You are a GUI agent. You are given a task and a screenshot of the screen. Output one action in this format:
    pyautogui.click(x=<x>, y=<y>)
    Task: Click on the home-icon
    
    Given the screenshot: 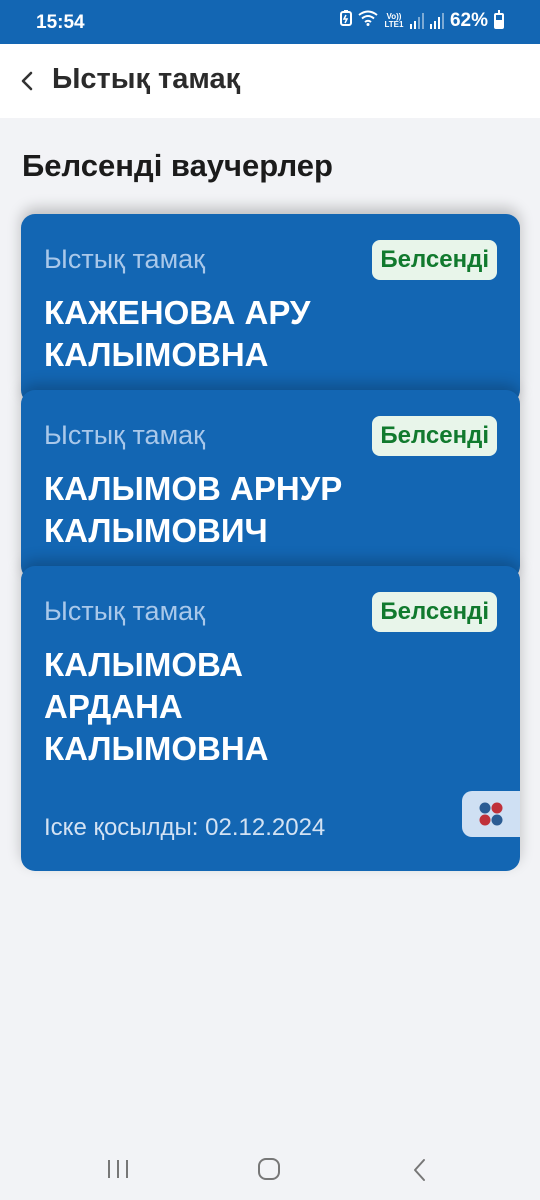 What is the action you would take?
    pyautogui.click(x=269, y=1171)
    